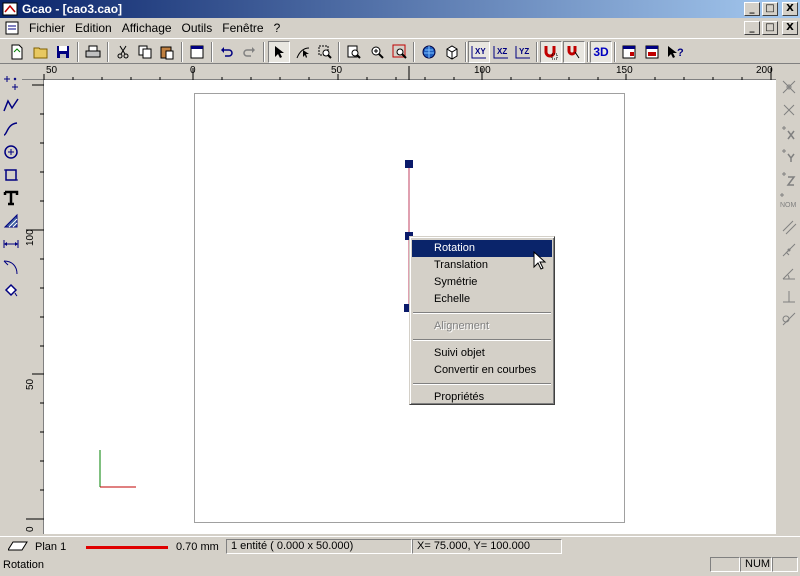 The height and width of the screenshot is (576, 800). Describe the element at coordinates (789, 273) in the screenshot. I see `angle-measure-icon` at that location.